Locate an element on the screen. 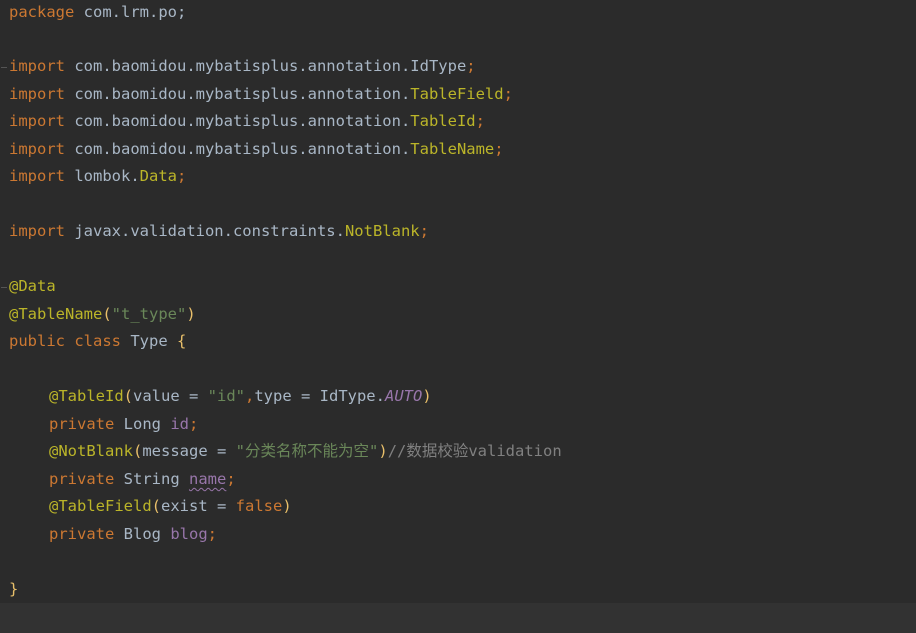 This screenshot has width=916, height=633. import-class: NotBlank is located at coordinates (382, 231).